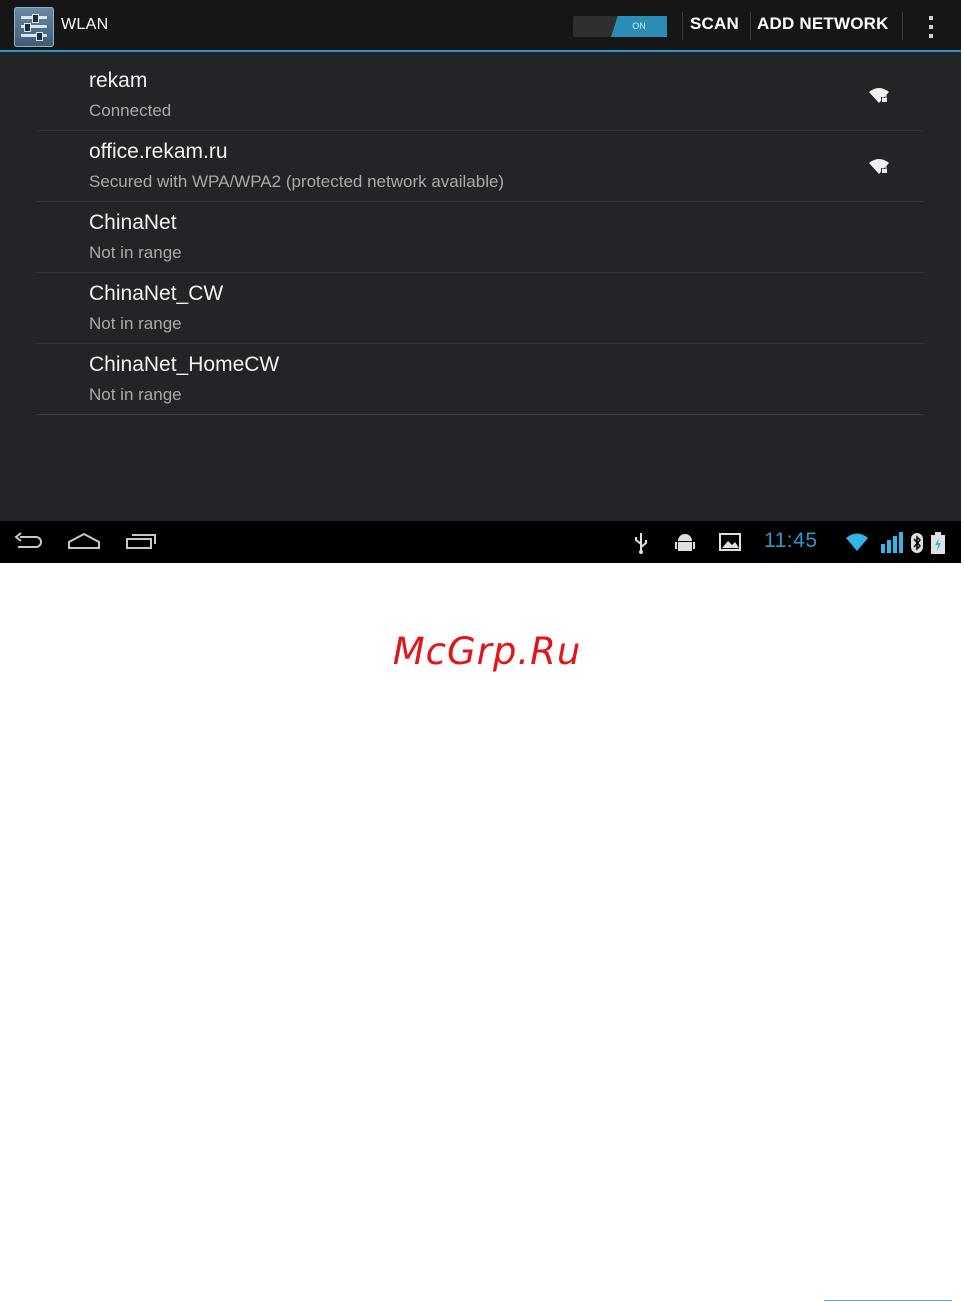  What do you see at coordinates (487, 651) in the screenshot?
I see `watermark-text: McGrp.Ru` at bounding box center [487, 651].